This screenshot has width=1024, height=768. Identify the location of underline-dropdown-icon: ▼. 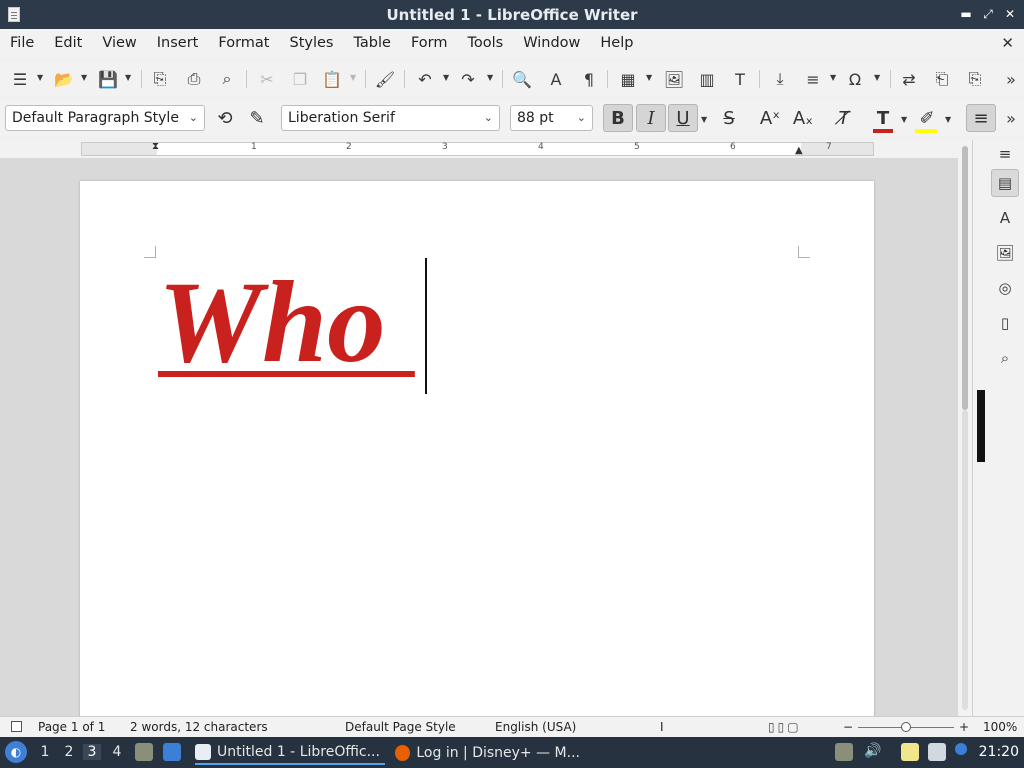
(705, 119).